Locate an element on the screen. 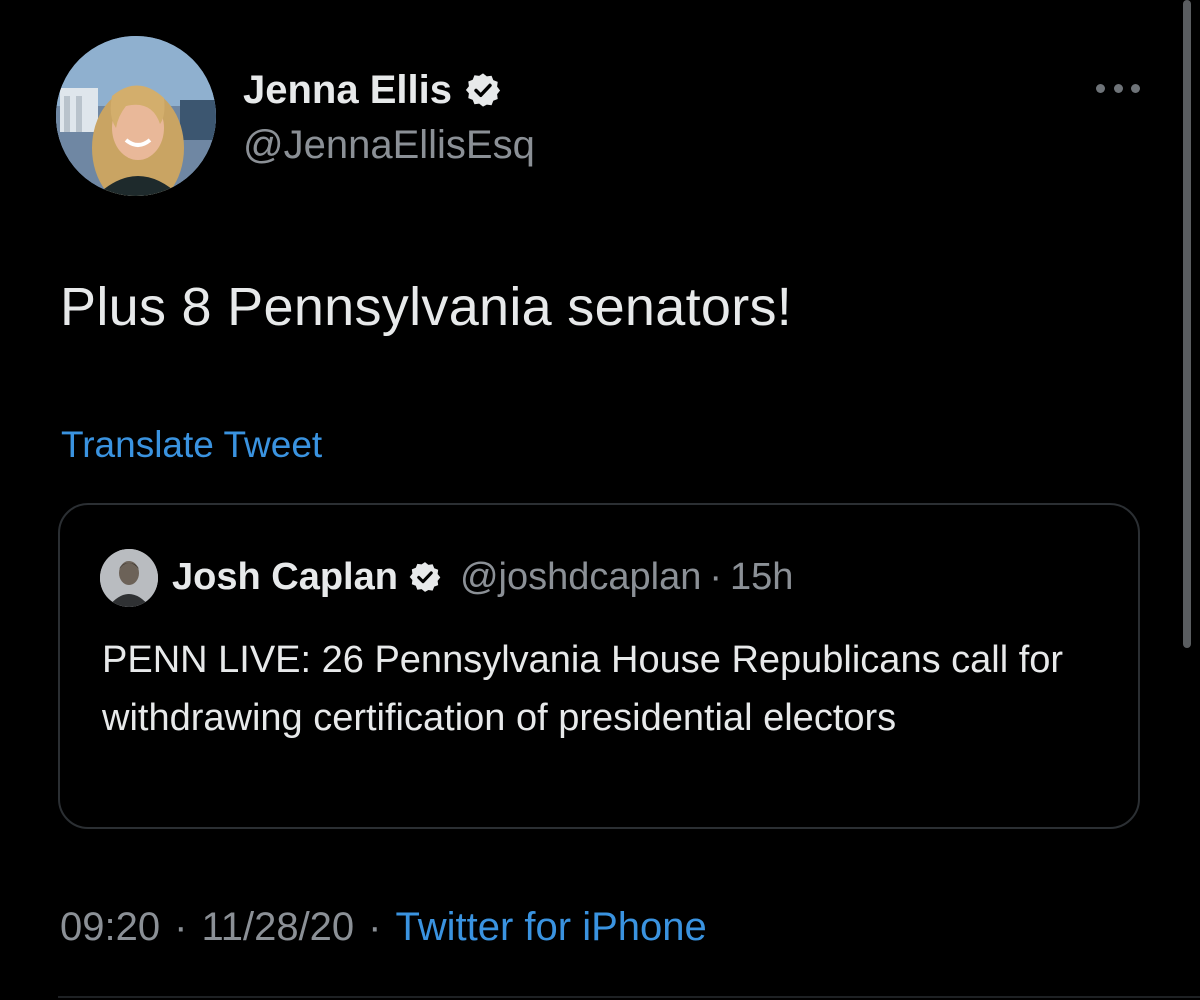 The height and width of the screenshot is (1000, 1200). author-name-row: Jenna Ellis is located at coordinates (372, 90).